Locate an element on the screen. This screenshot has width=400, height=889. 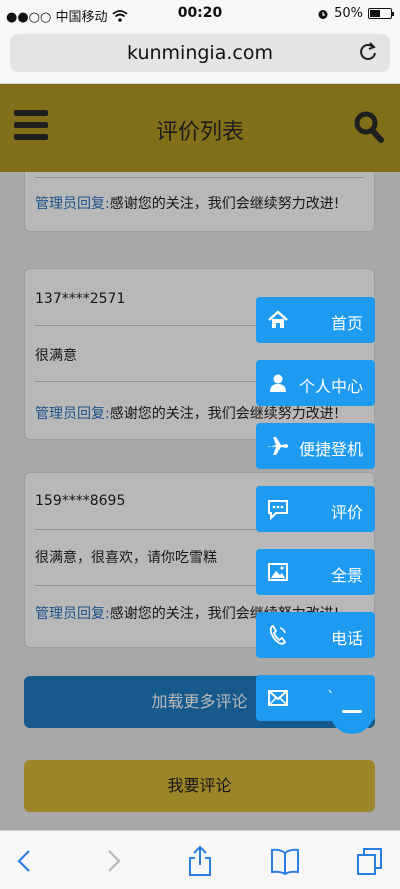
float-nav-label: 评价 is located at coordinates (346, 512).